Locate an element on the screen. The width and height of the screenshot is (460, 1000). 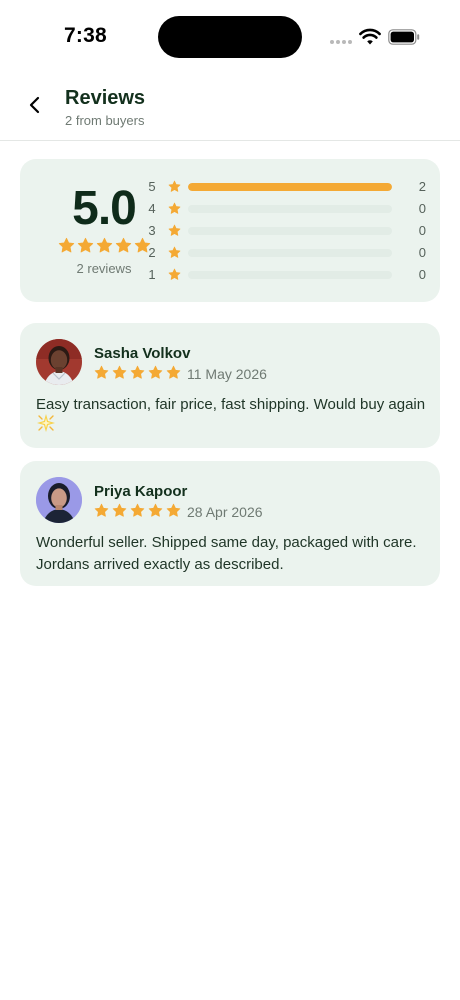
page-subtitle: 2 from buyers is located at coordinates (105, 120).